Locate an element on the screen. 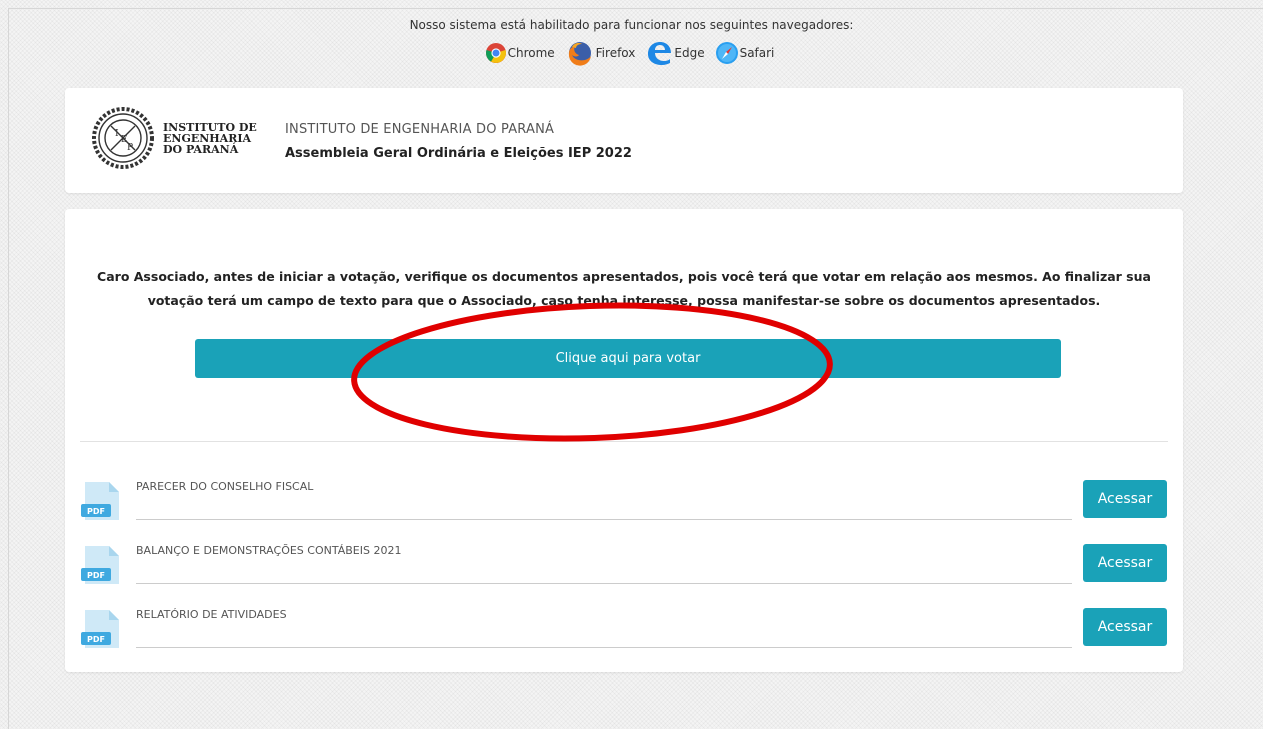 Image resolution: width=1263 pixels, height=729 pixels. safari-icon is located at coordinates (726, 53).